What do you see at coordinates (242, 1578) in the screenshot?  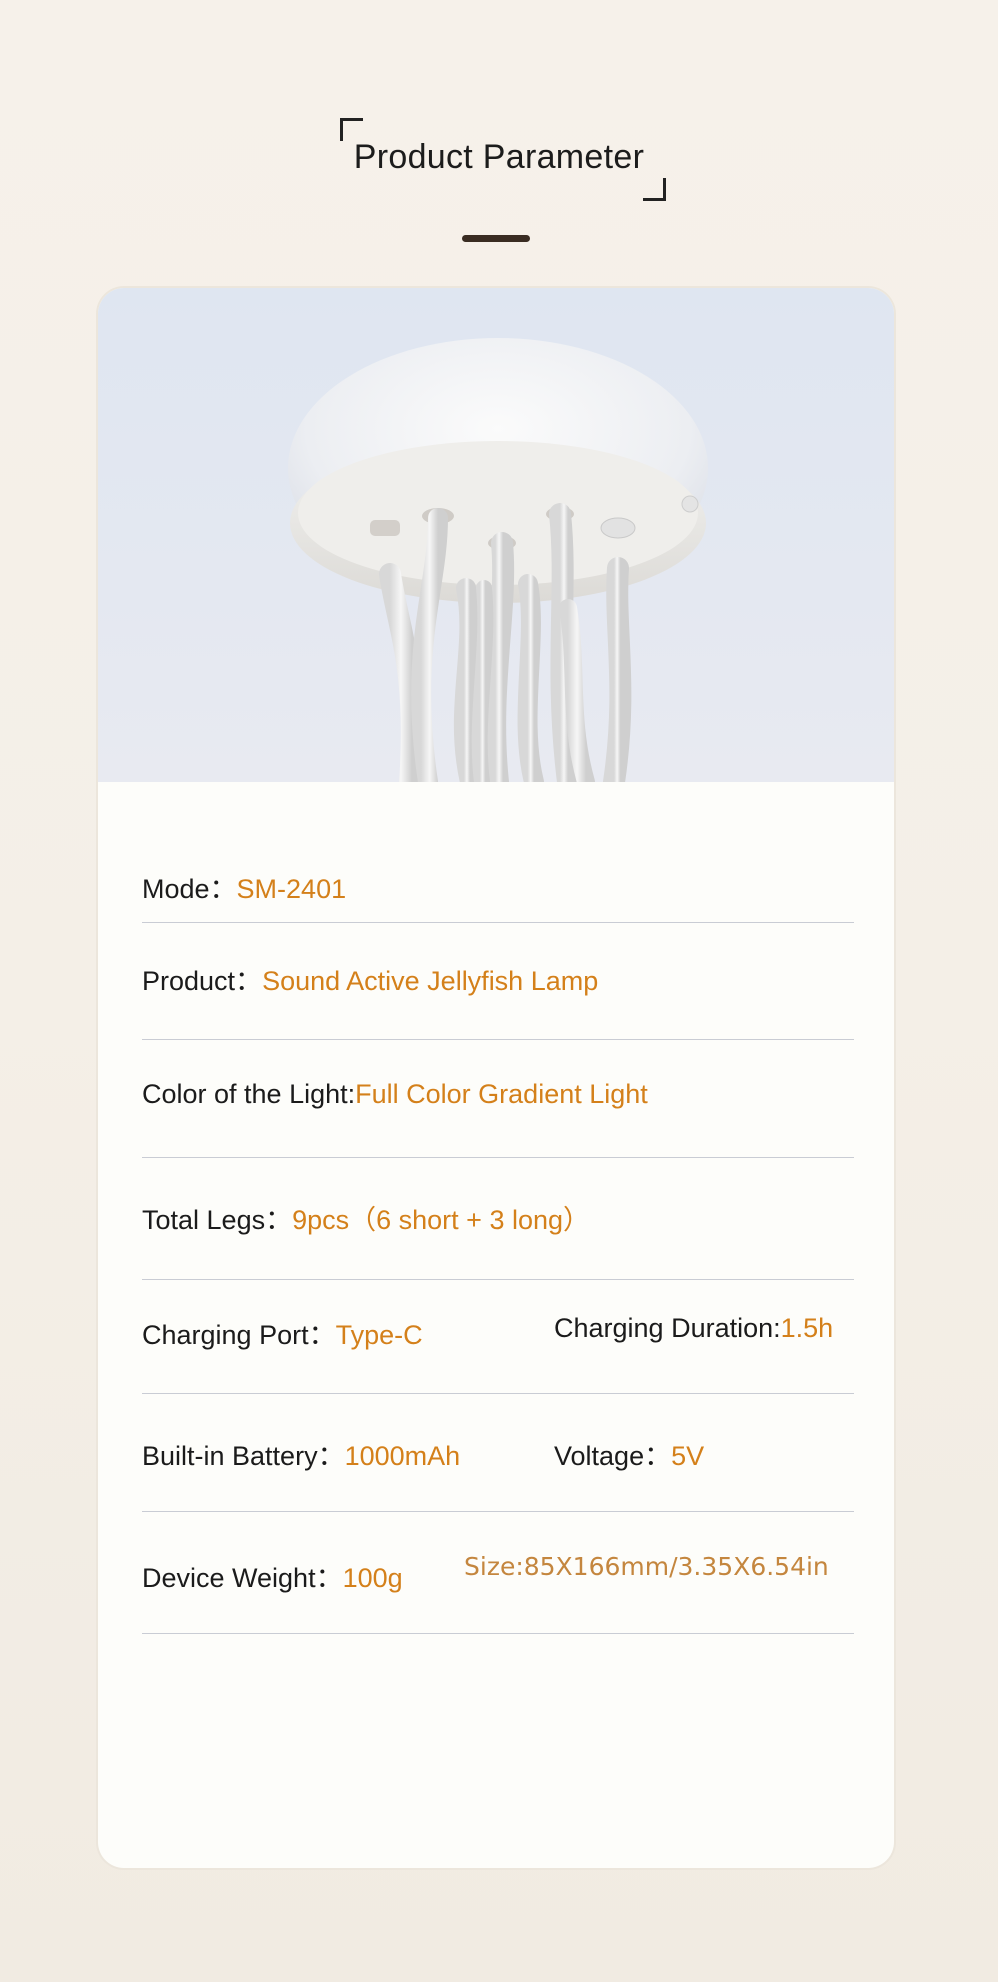 I see `weight-label: Device Weight：` at bounding box center [242, 1578].